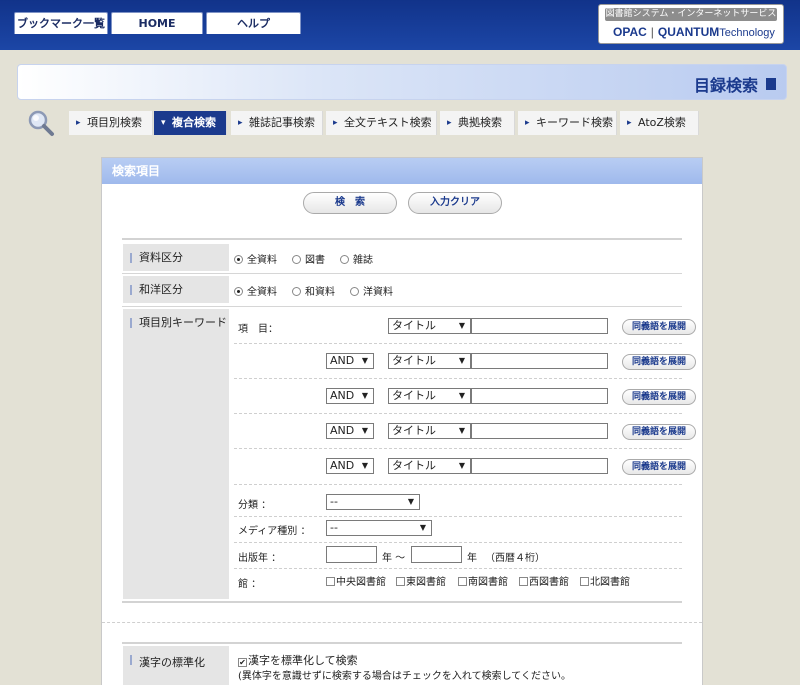 This screenshot has width=800, height=685. Describe the element at coordinates (350, 431) in the screenshot. I see `operator-select-4: AND` at that location.